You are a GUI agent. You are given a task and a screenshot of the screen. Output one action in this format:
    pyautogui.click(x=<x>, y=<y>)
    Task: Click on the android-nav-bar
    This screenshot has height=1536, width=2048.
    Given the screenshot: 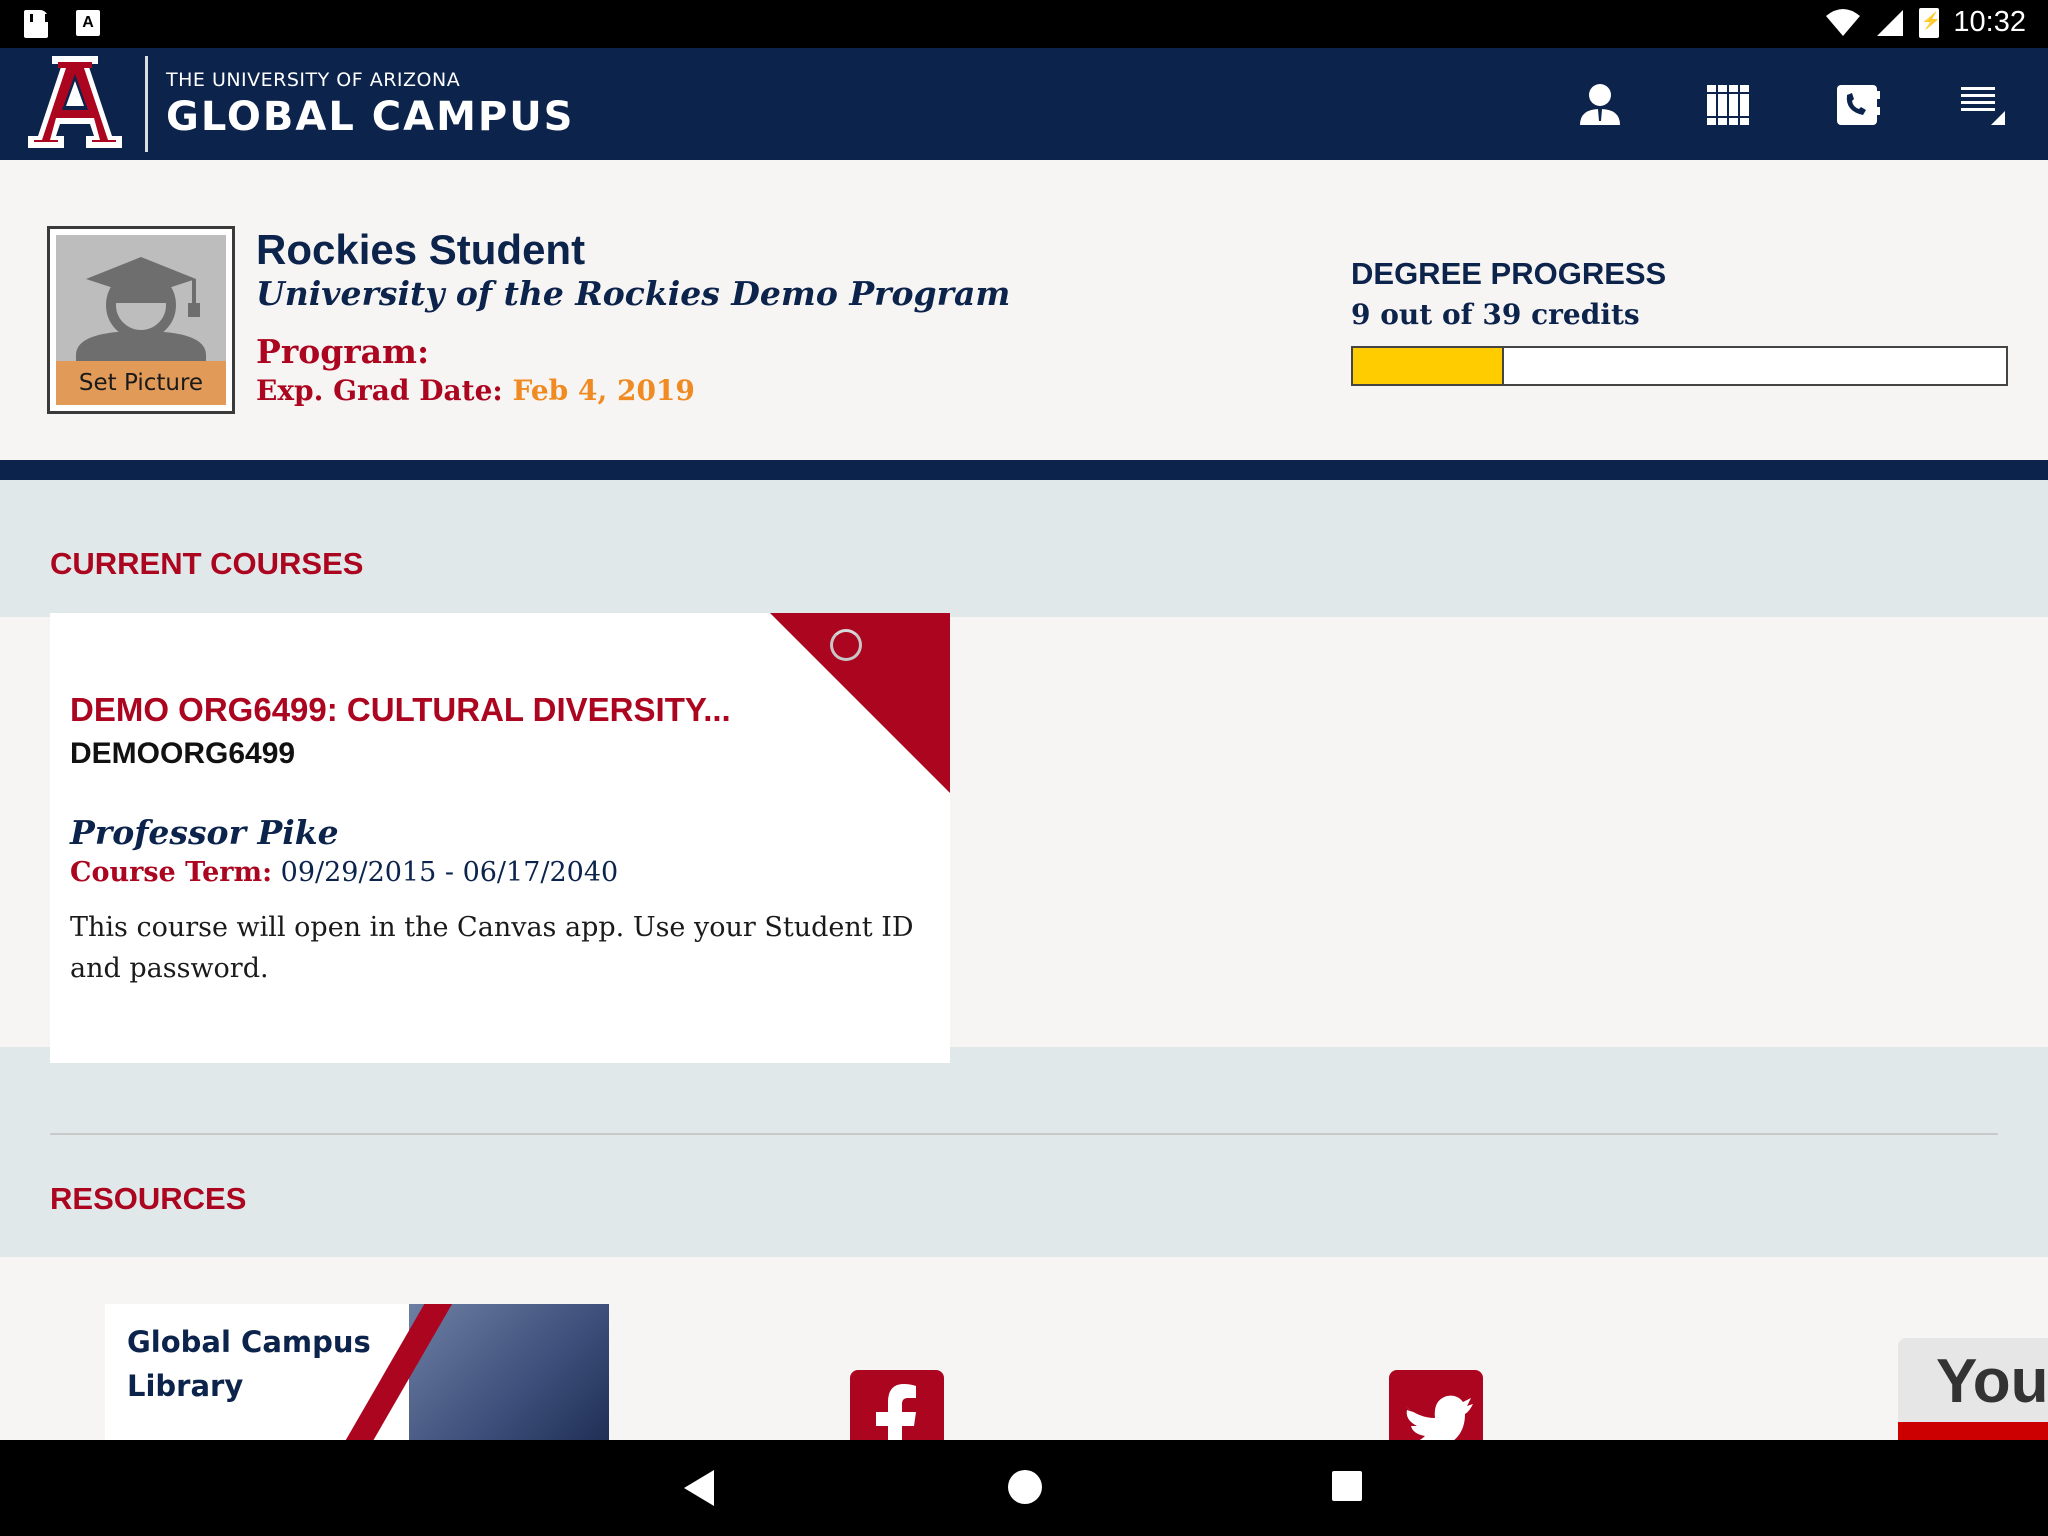 What is the action you would take?
    pyautogui.click(x=1024, y=1488)
    